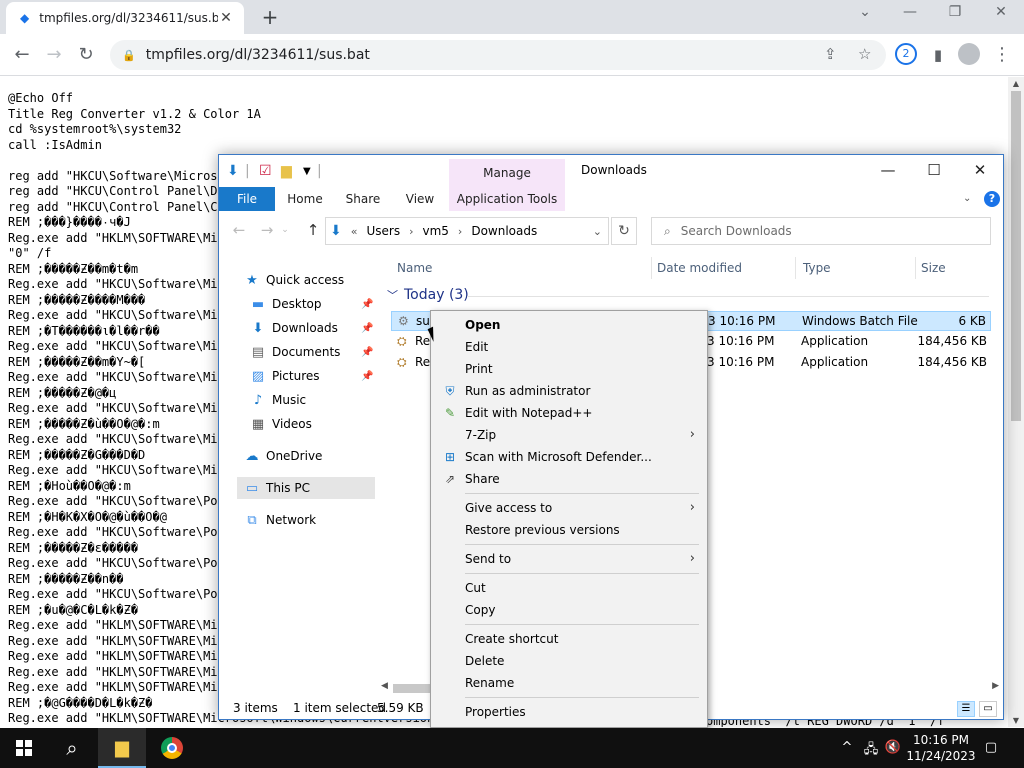 The height and width of the screenshot is (768, 1024). I want to click on address-dropdown-icon: ⌄, so click(597, 231).